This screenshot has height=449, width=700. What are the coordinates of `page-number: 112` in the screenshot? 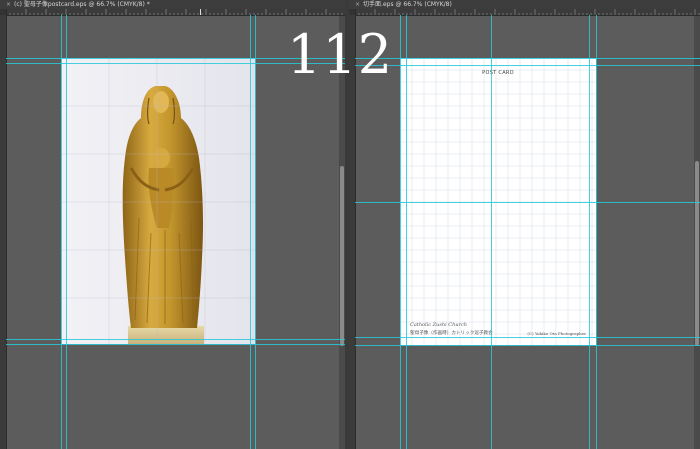 It's located at (340, 54).